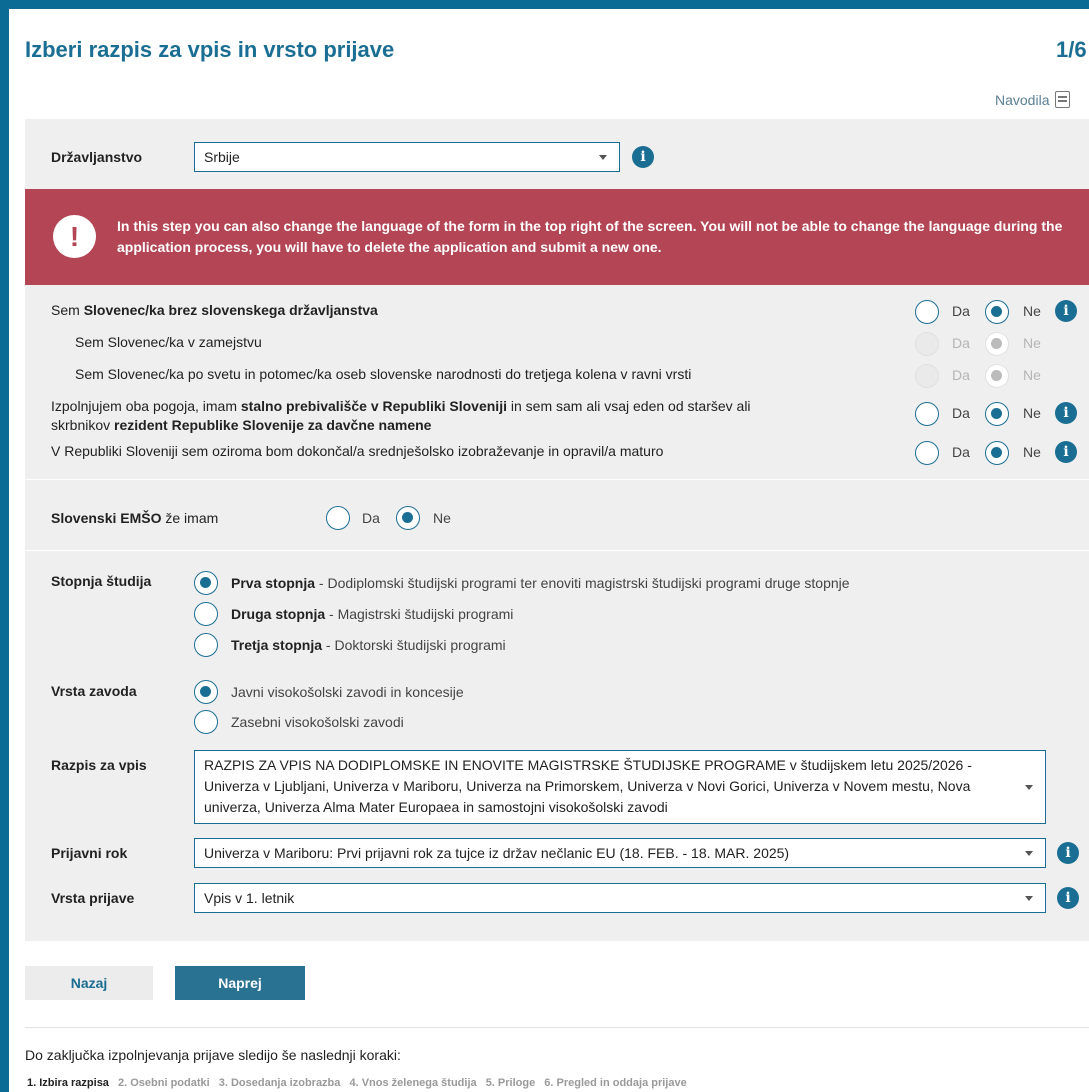 The image size is (1089, 1092). I want to click on emso-radio-ne, so click(408, 518).